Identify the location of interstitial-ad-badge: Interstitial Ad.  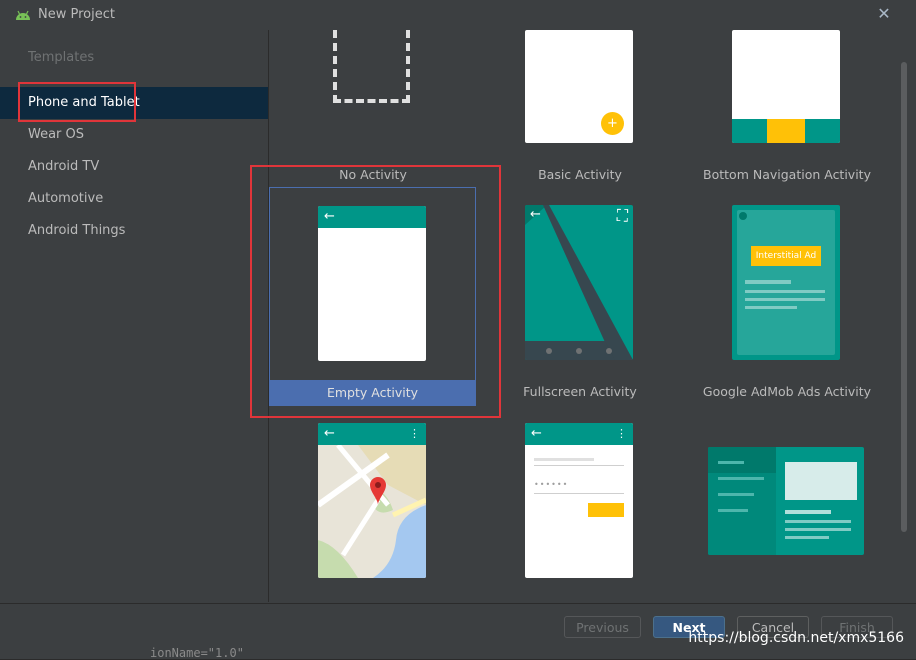
(786, 256).